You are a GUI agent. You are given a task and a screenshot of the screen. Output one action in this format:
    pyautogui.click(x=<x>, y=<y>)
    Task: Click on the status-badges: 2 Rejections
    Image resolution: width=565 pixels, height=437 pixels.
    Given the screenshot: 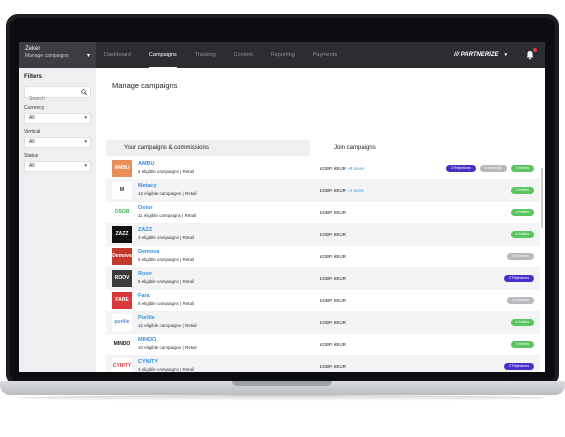 What is the action you would take?
    pyautogui.click(x=519, y=366)
    